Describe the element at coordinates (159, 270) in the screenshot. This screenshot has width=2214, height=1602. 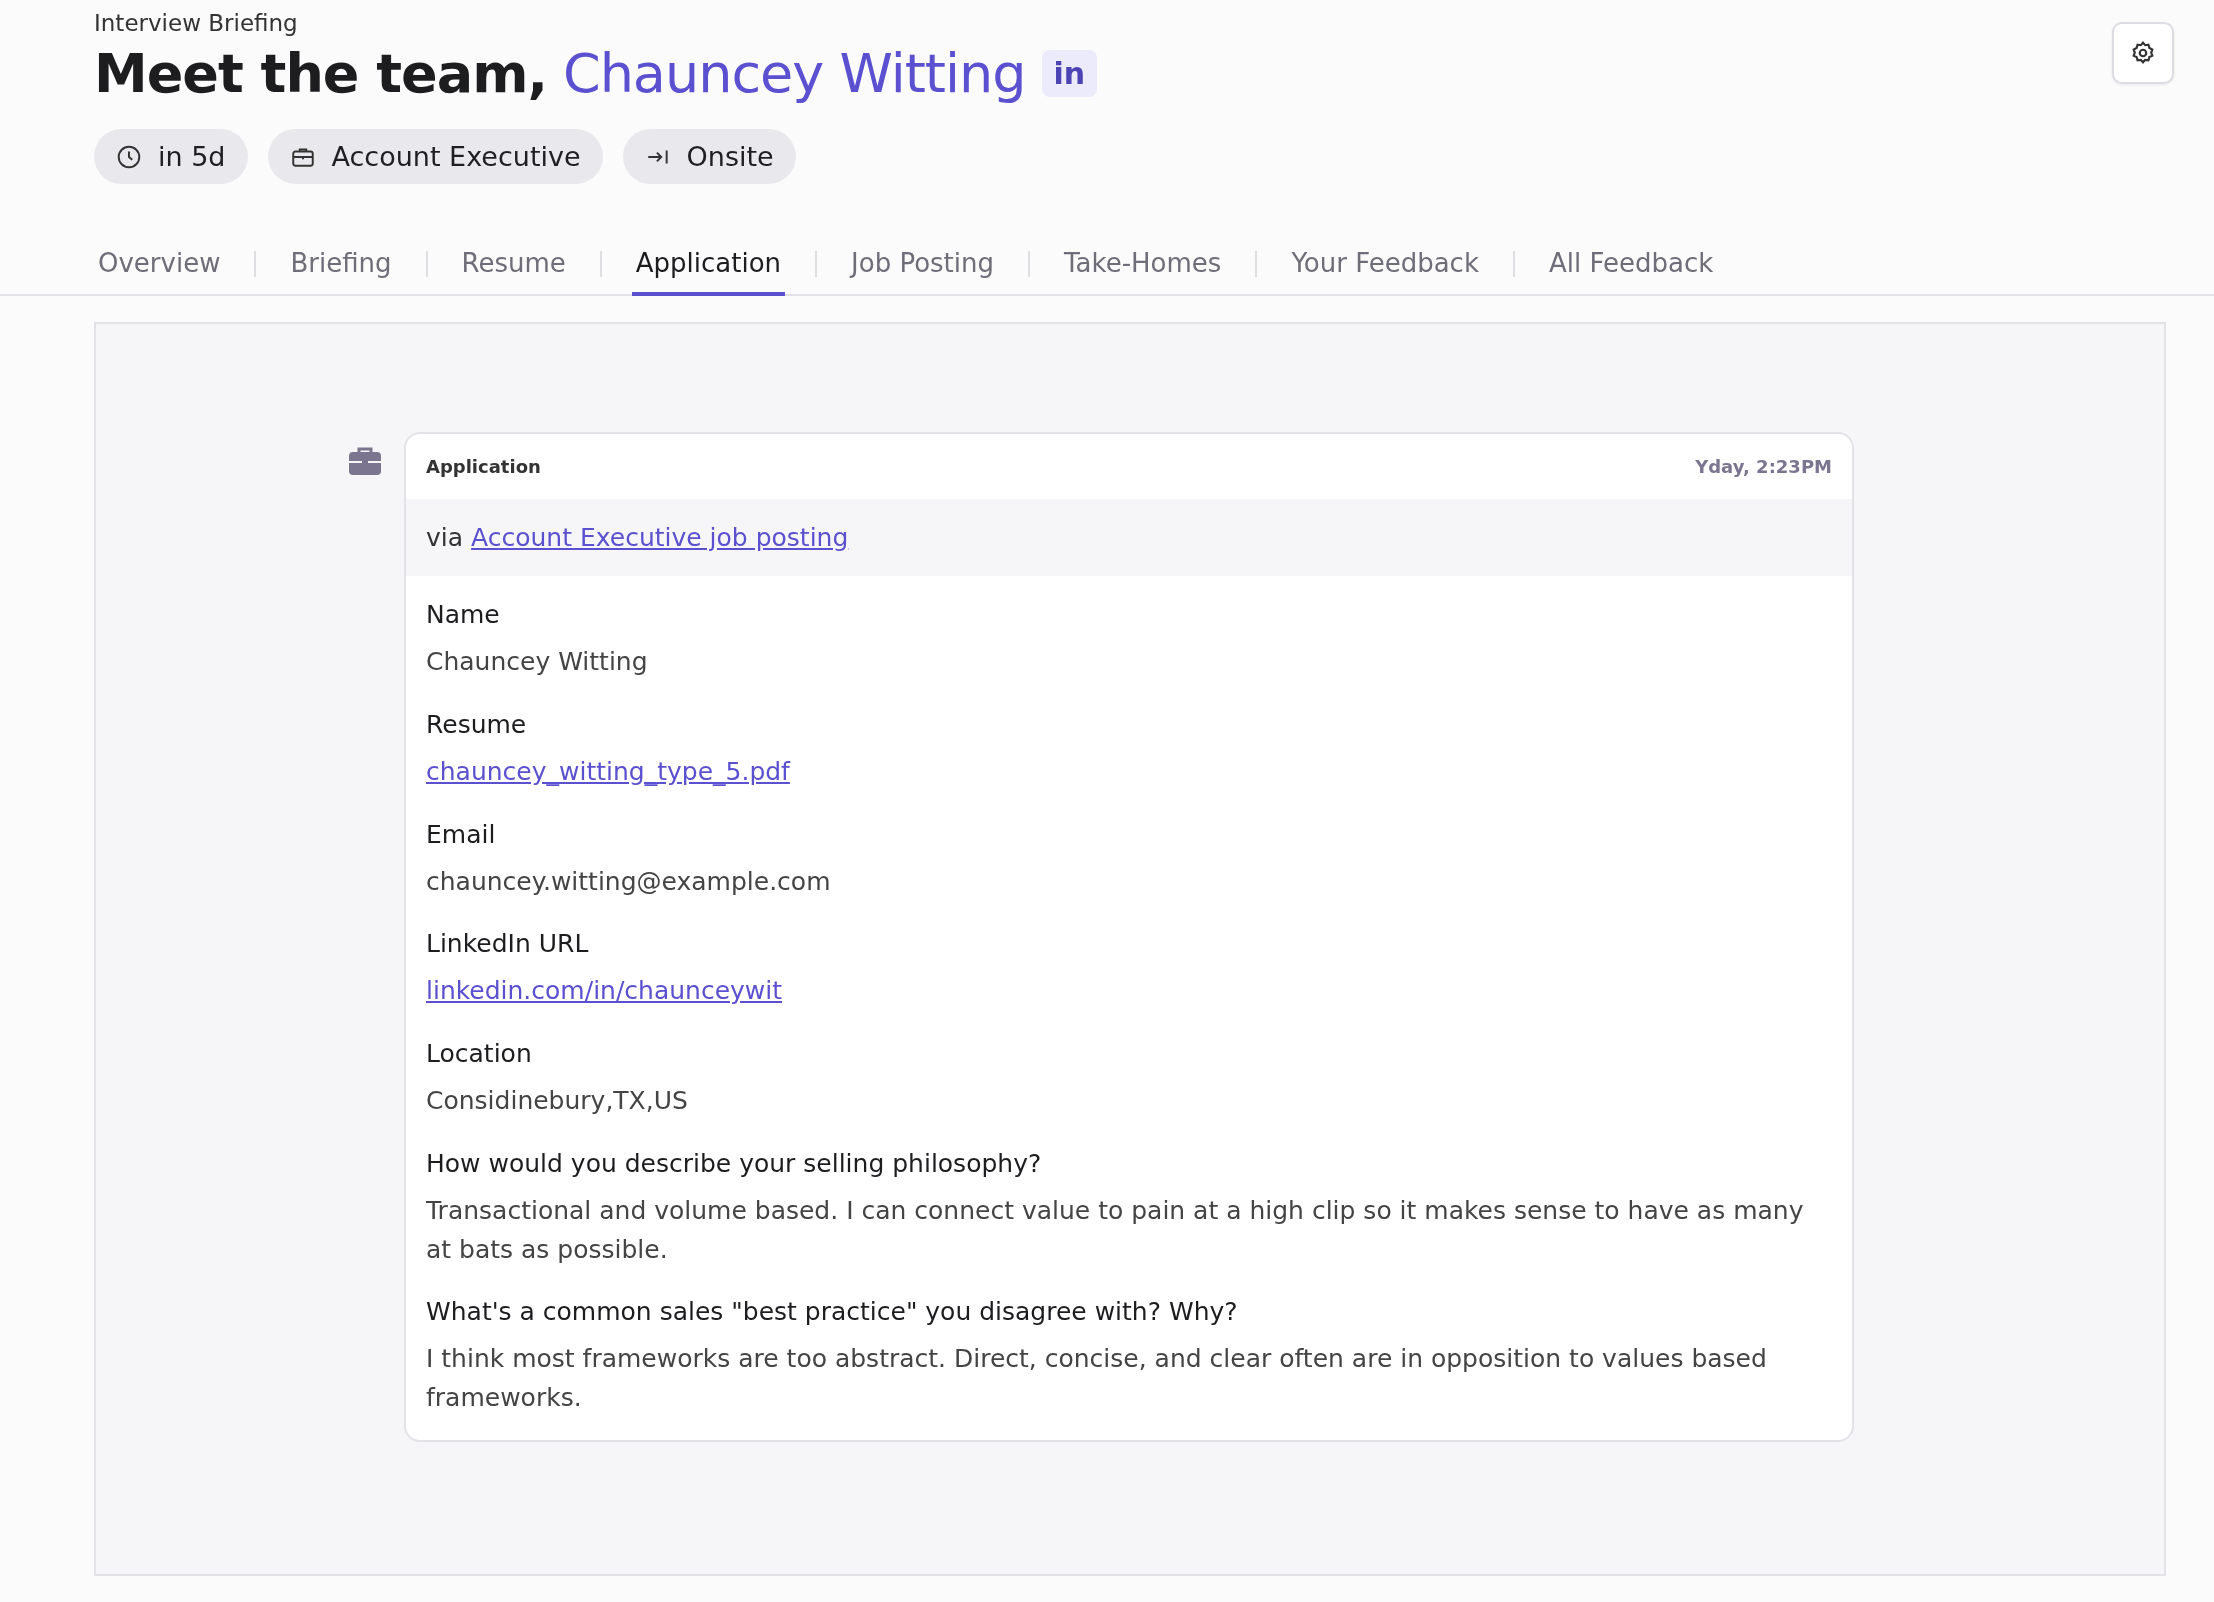
I see `tab: Overview` at that location.